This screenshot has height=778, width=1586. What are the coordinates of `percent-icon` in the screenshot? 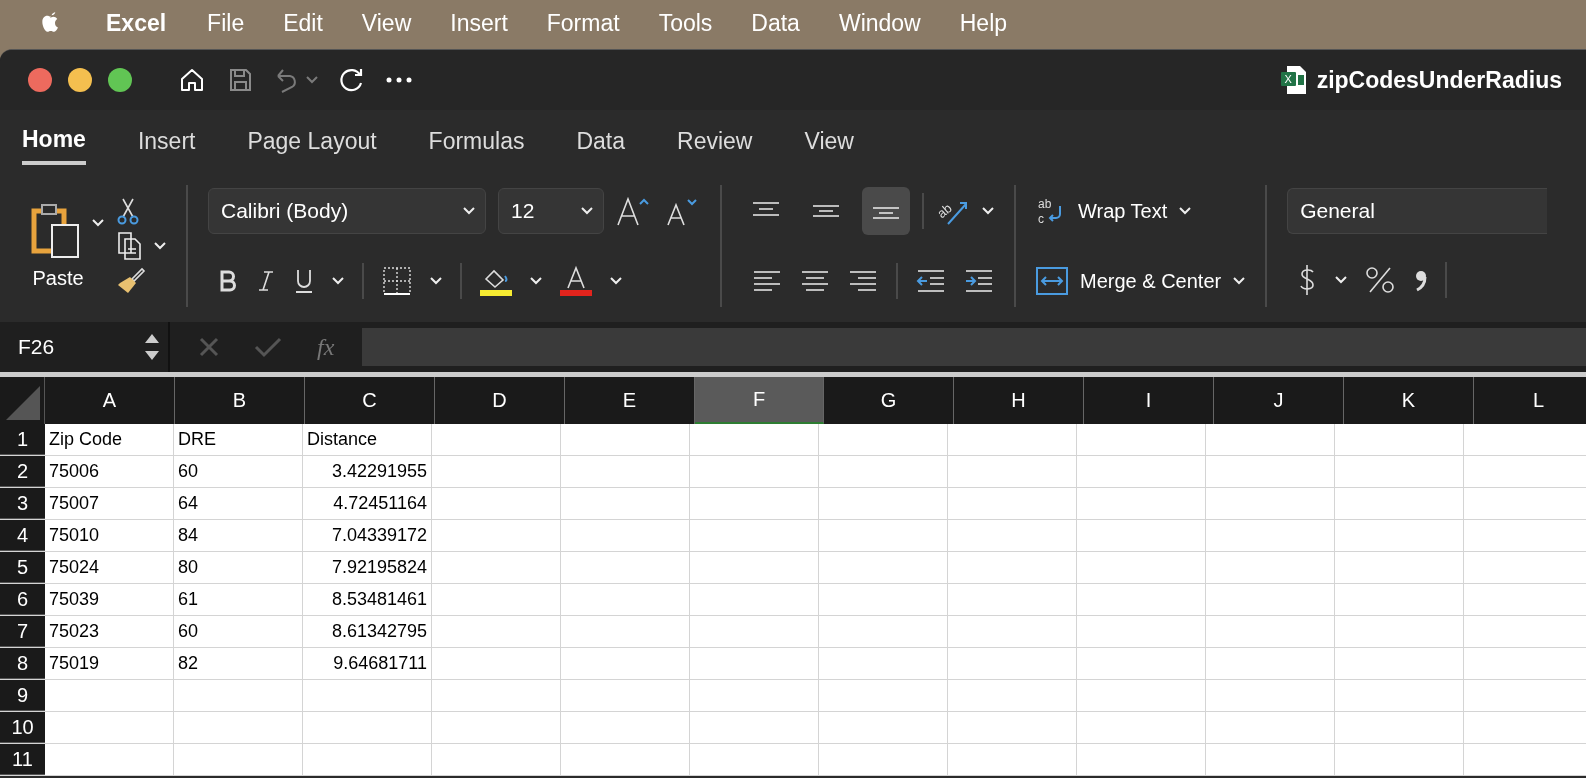 It's located at (1380, 280).